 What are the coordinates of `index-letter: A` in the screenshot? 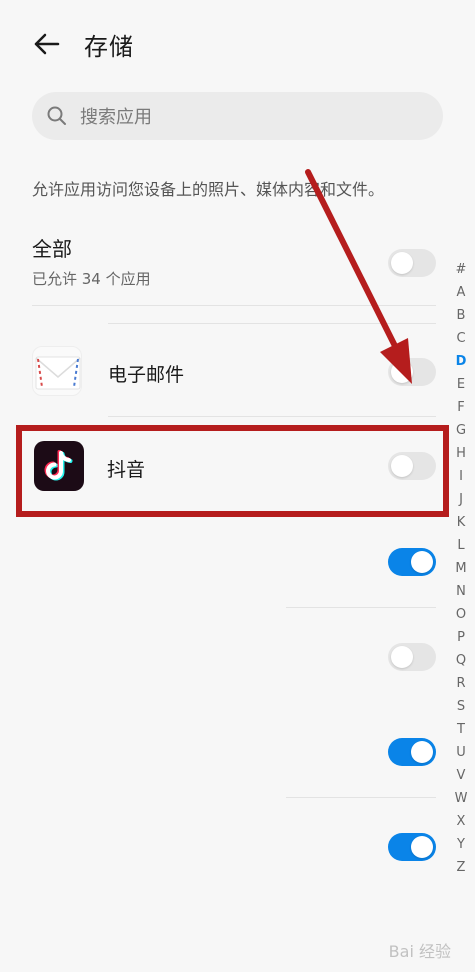 It's located at (461, 292).